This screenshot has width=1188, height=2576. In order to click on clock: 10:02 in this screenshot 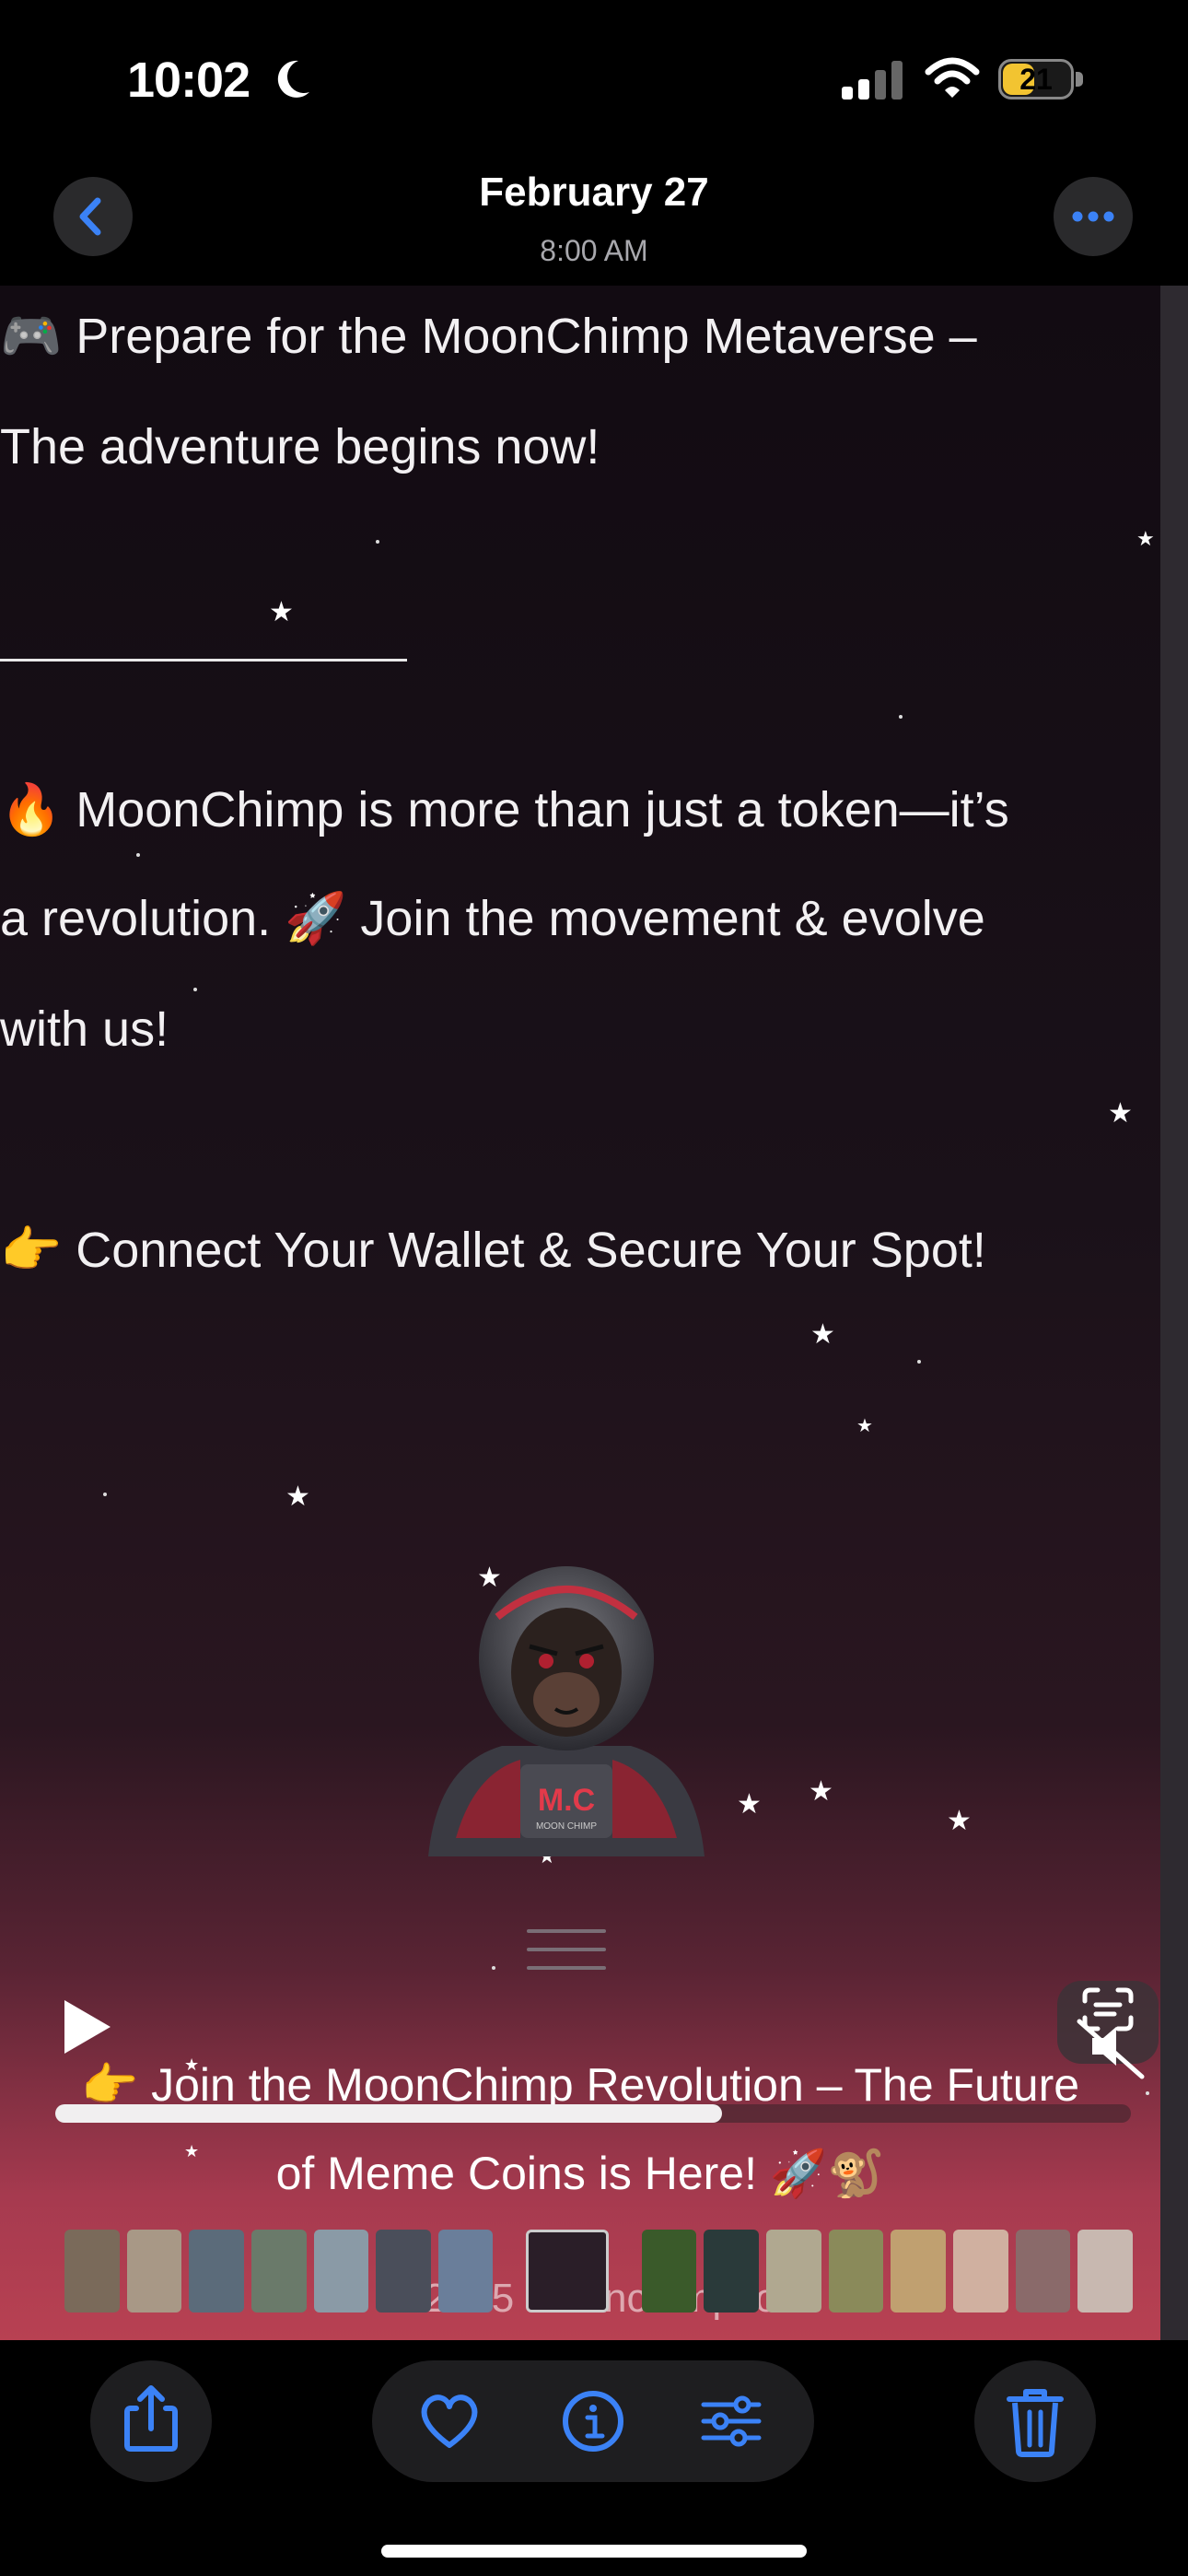, I will do `click(189, 80)`.